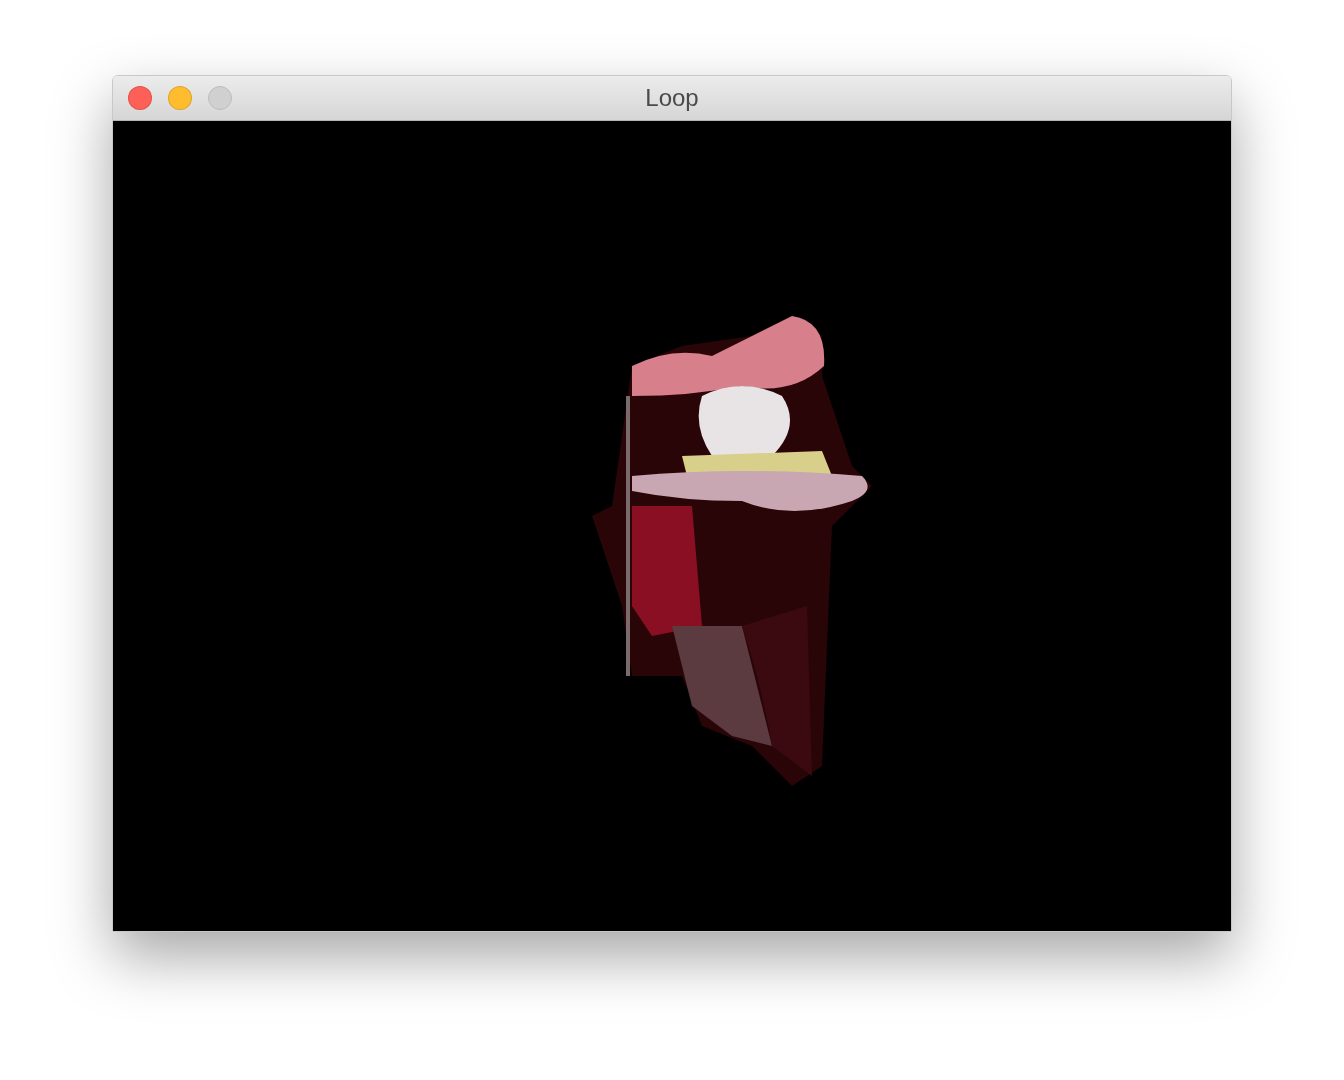  I want to click on minimize-button, so click(180, 98).